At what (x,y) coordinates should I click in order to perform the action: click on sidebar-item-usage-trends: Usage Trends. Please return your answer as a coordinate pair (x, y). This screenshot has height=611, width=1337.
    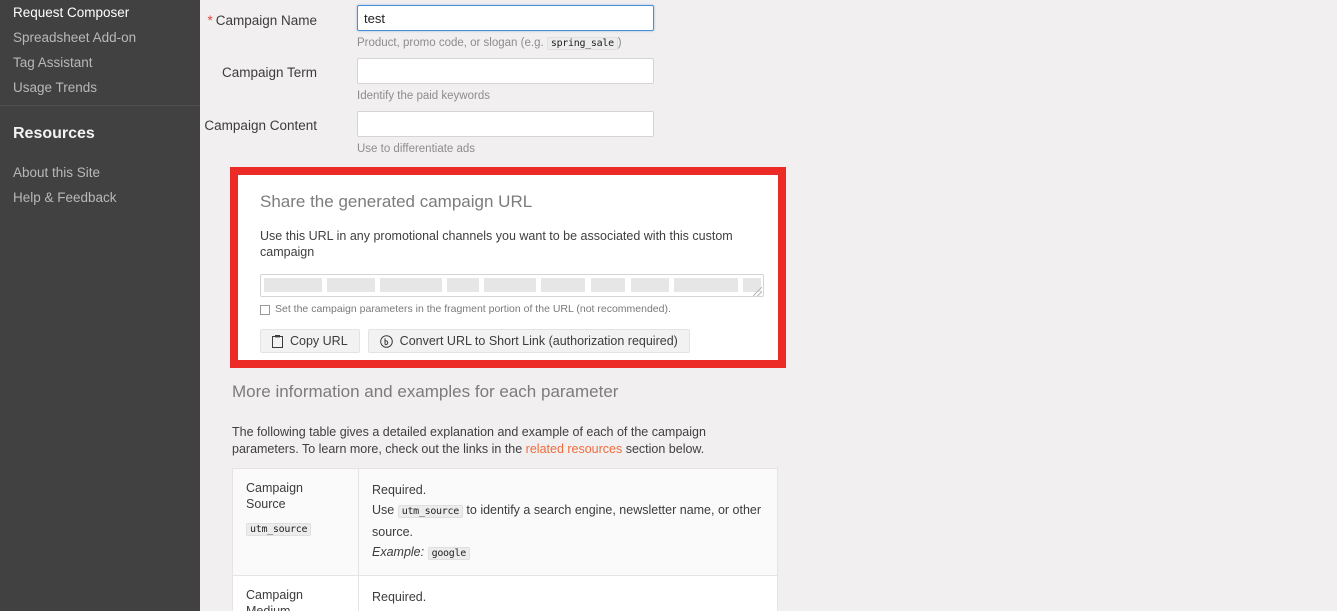
    Looking at the image, I should click on (100, 87).